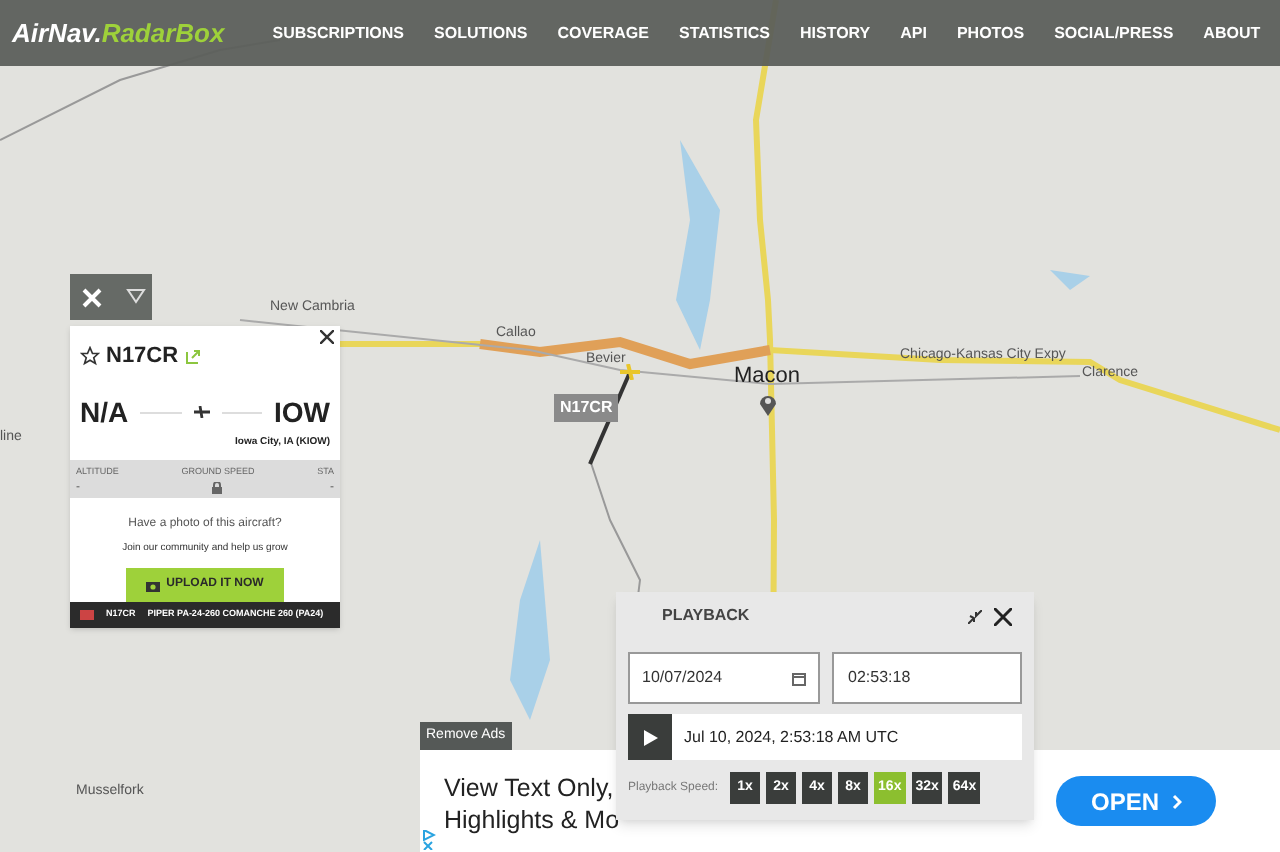  I want to click on nav-link: SOLUTIONS, so click(481, 33).